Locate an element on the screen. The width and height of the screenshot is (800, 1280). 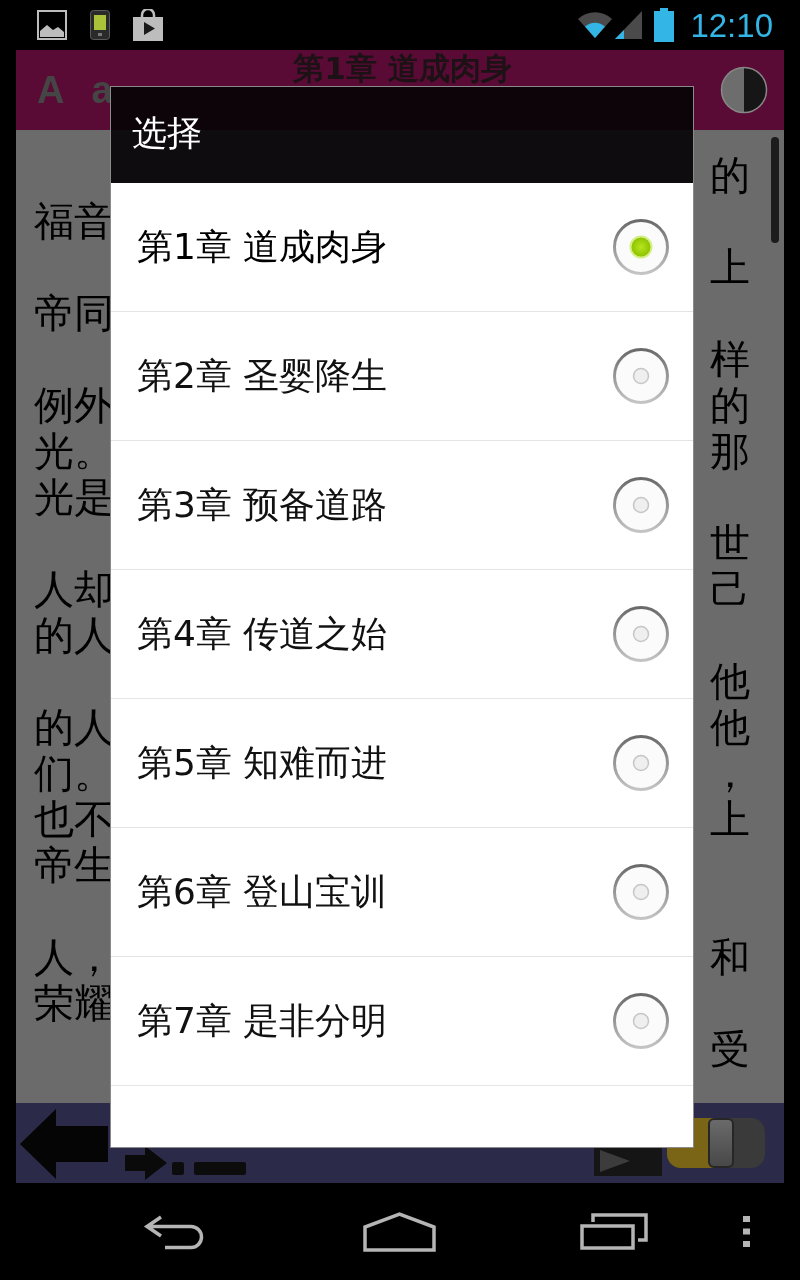
chapter-title: 第1章 道成肉身 is located at coordinates (402, 68).